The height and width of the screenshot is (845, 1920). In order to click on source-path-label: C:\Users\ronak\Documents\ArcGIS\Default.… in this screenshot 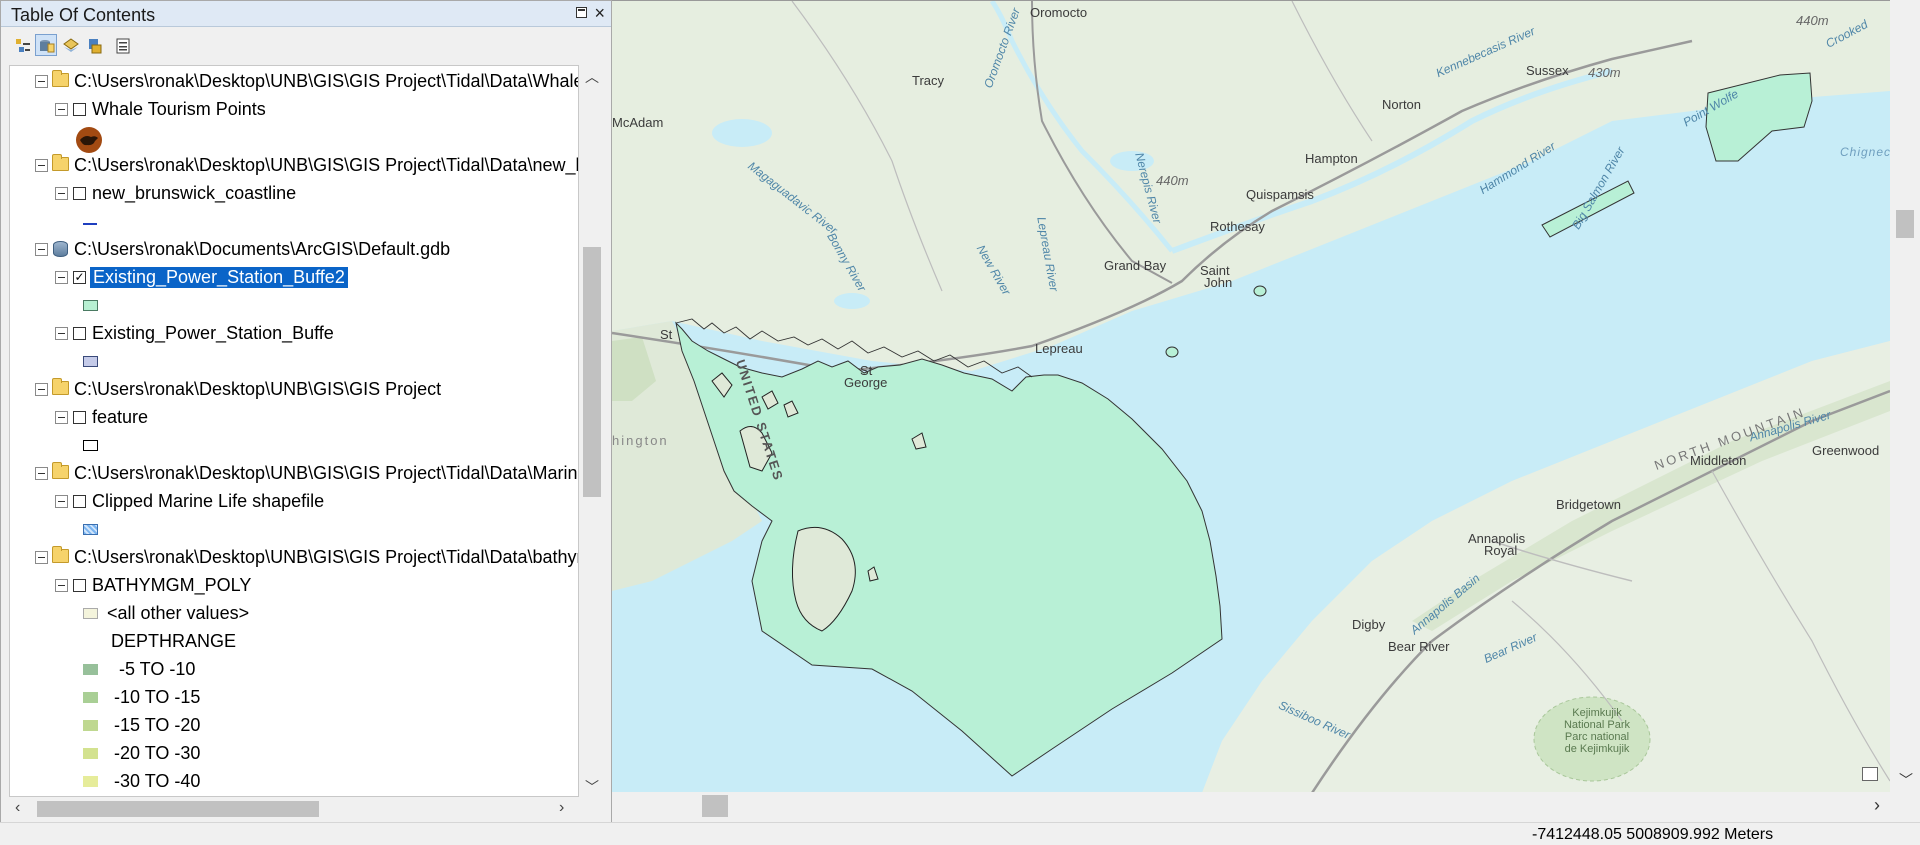, I will do `click(262, 249)`.